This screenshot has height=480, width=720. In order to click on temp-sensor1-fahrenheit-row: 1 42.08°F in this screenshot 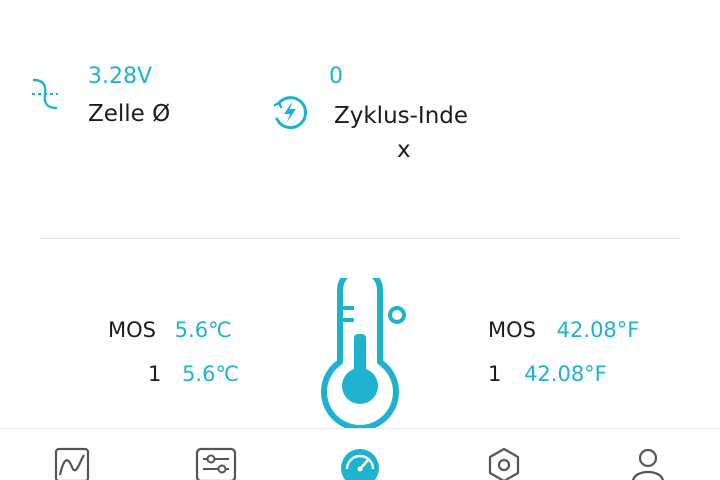, I will do `click(547, 374)`.